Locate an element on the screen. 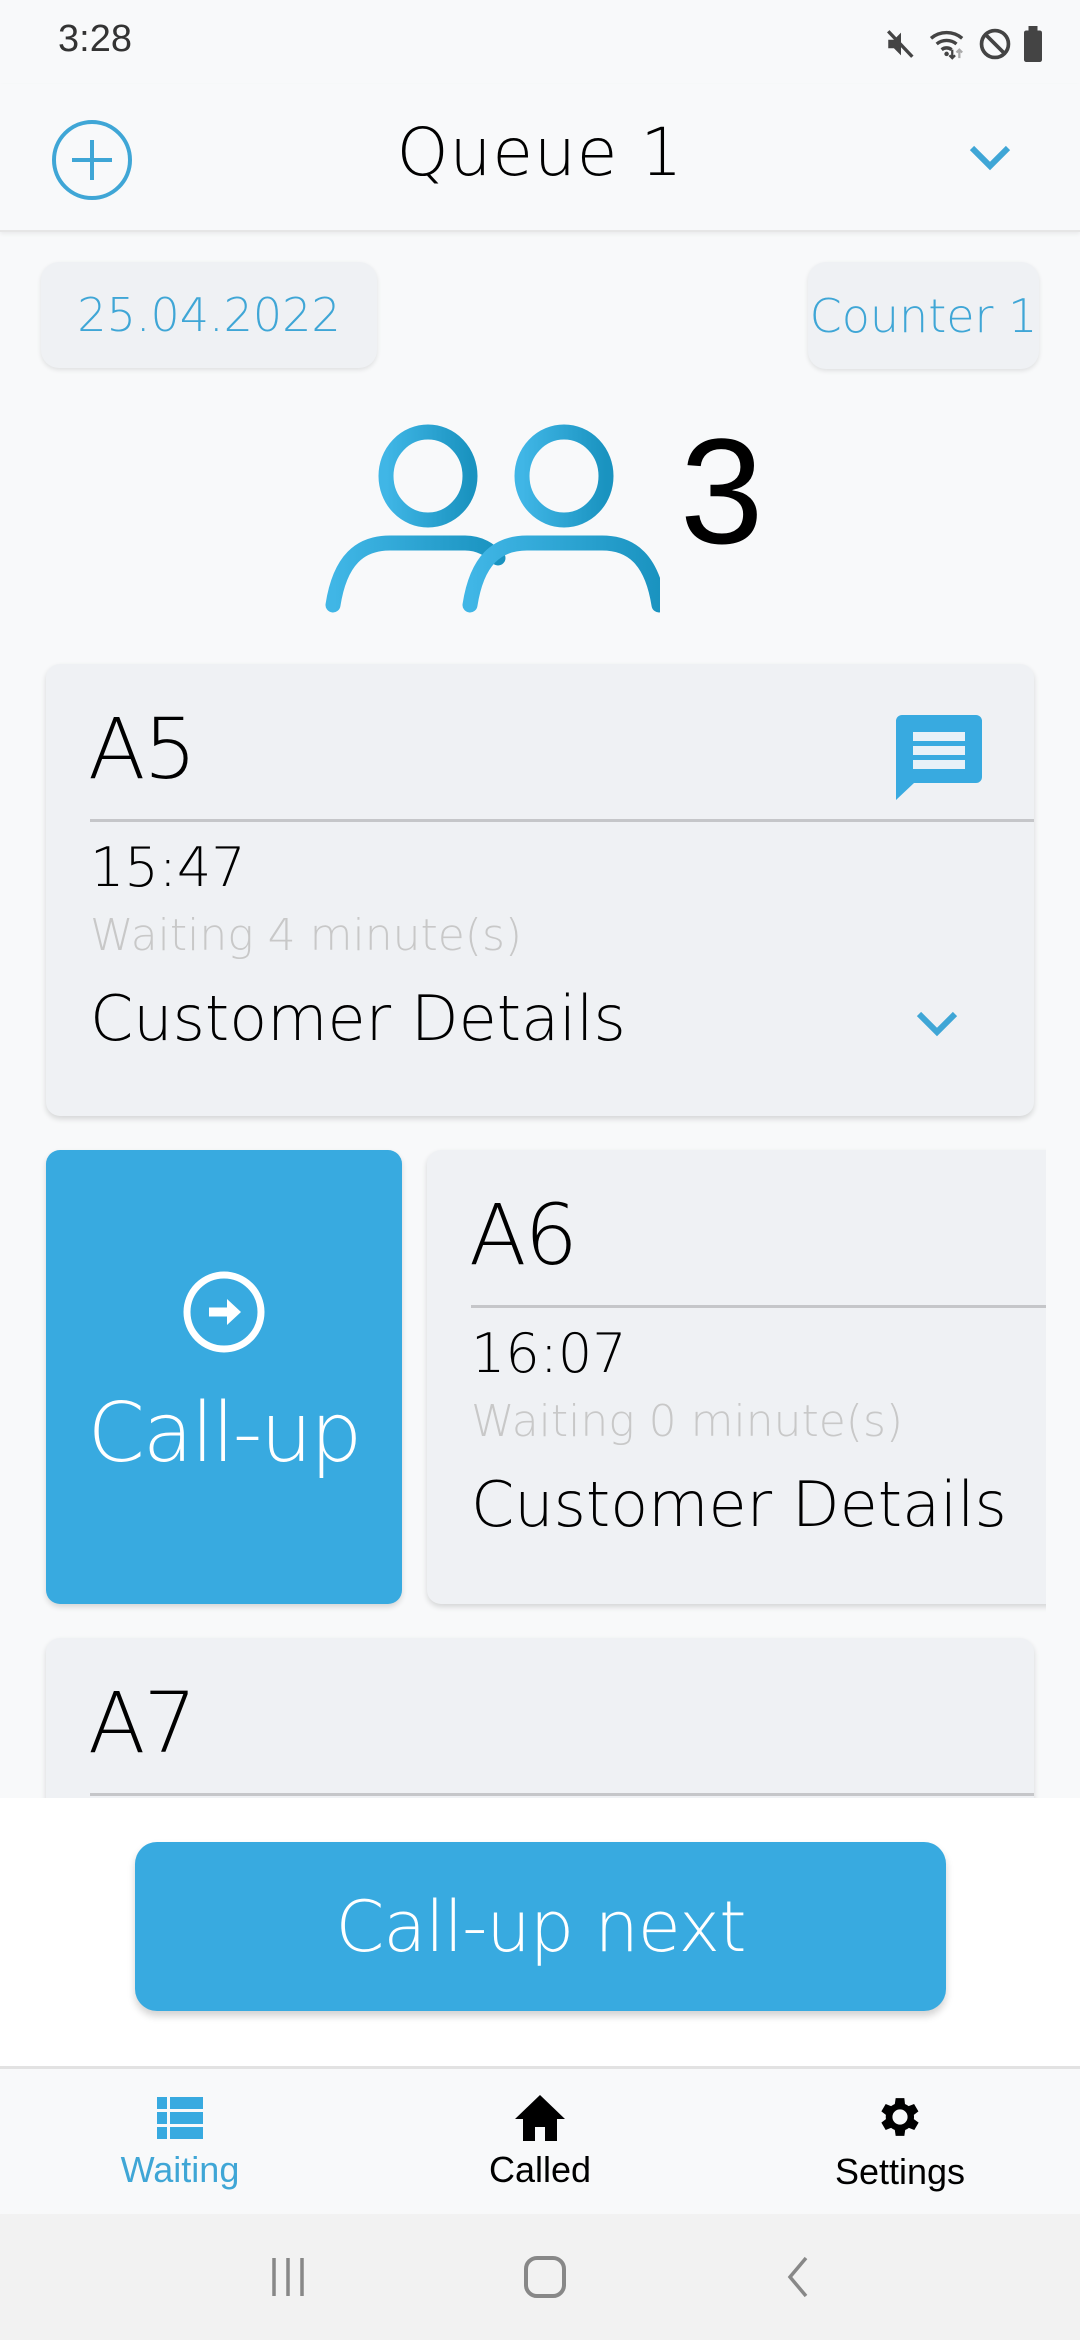  system-navigation-bar is located at coordinates (540, 2277).